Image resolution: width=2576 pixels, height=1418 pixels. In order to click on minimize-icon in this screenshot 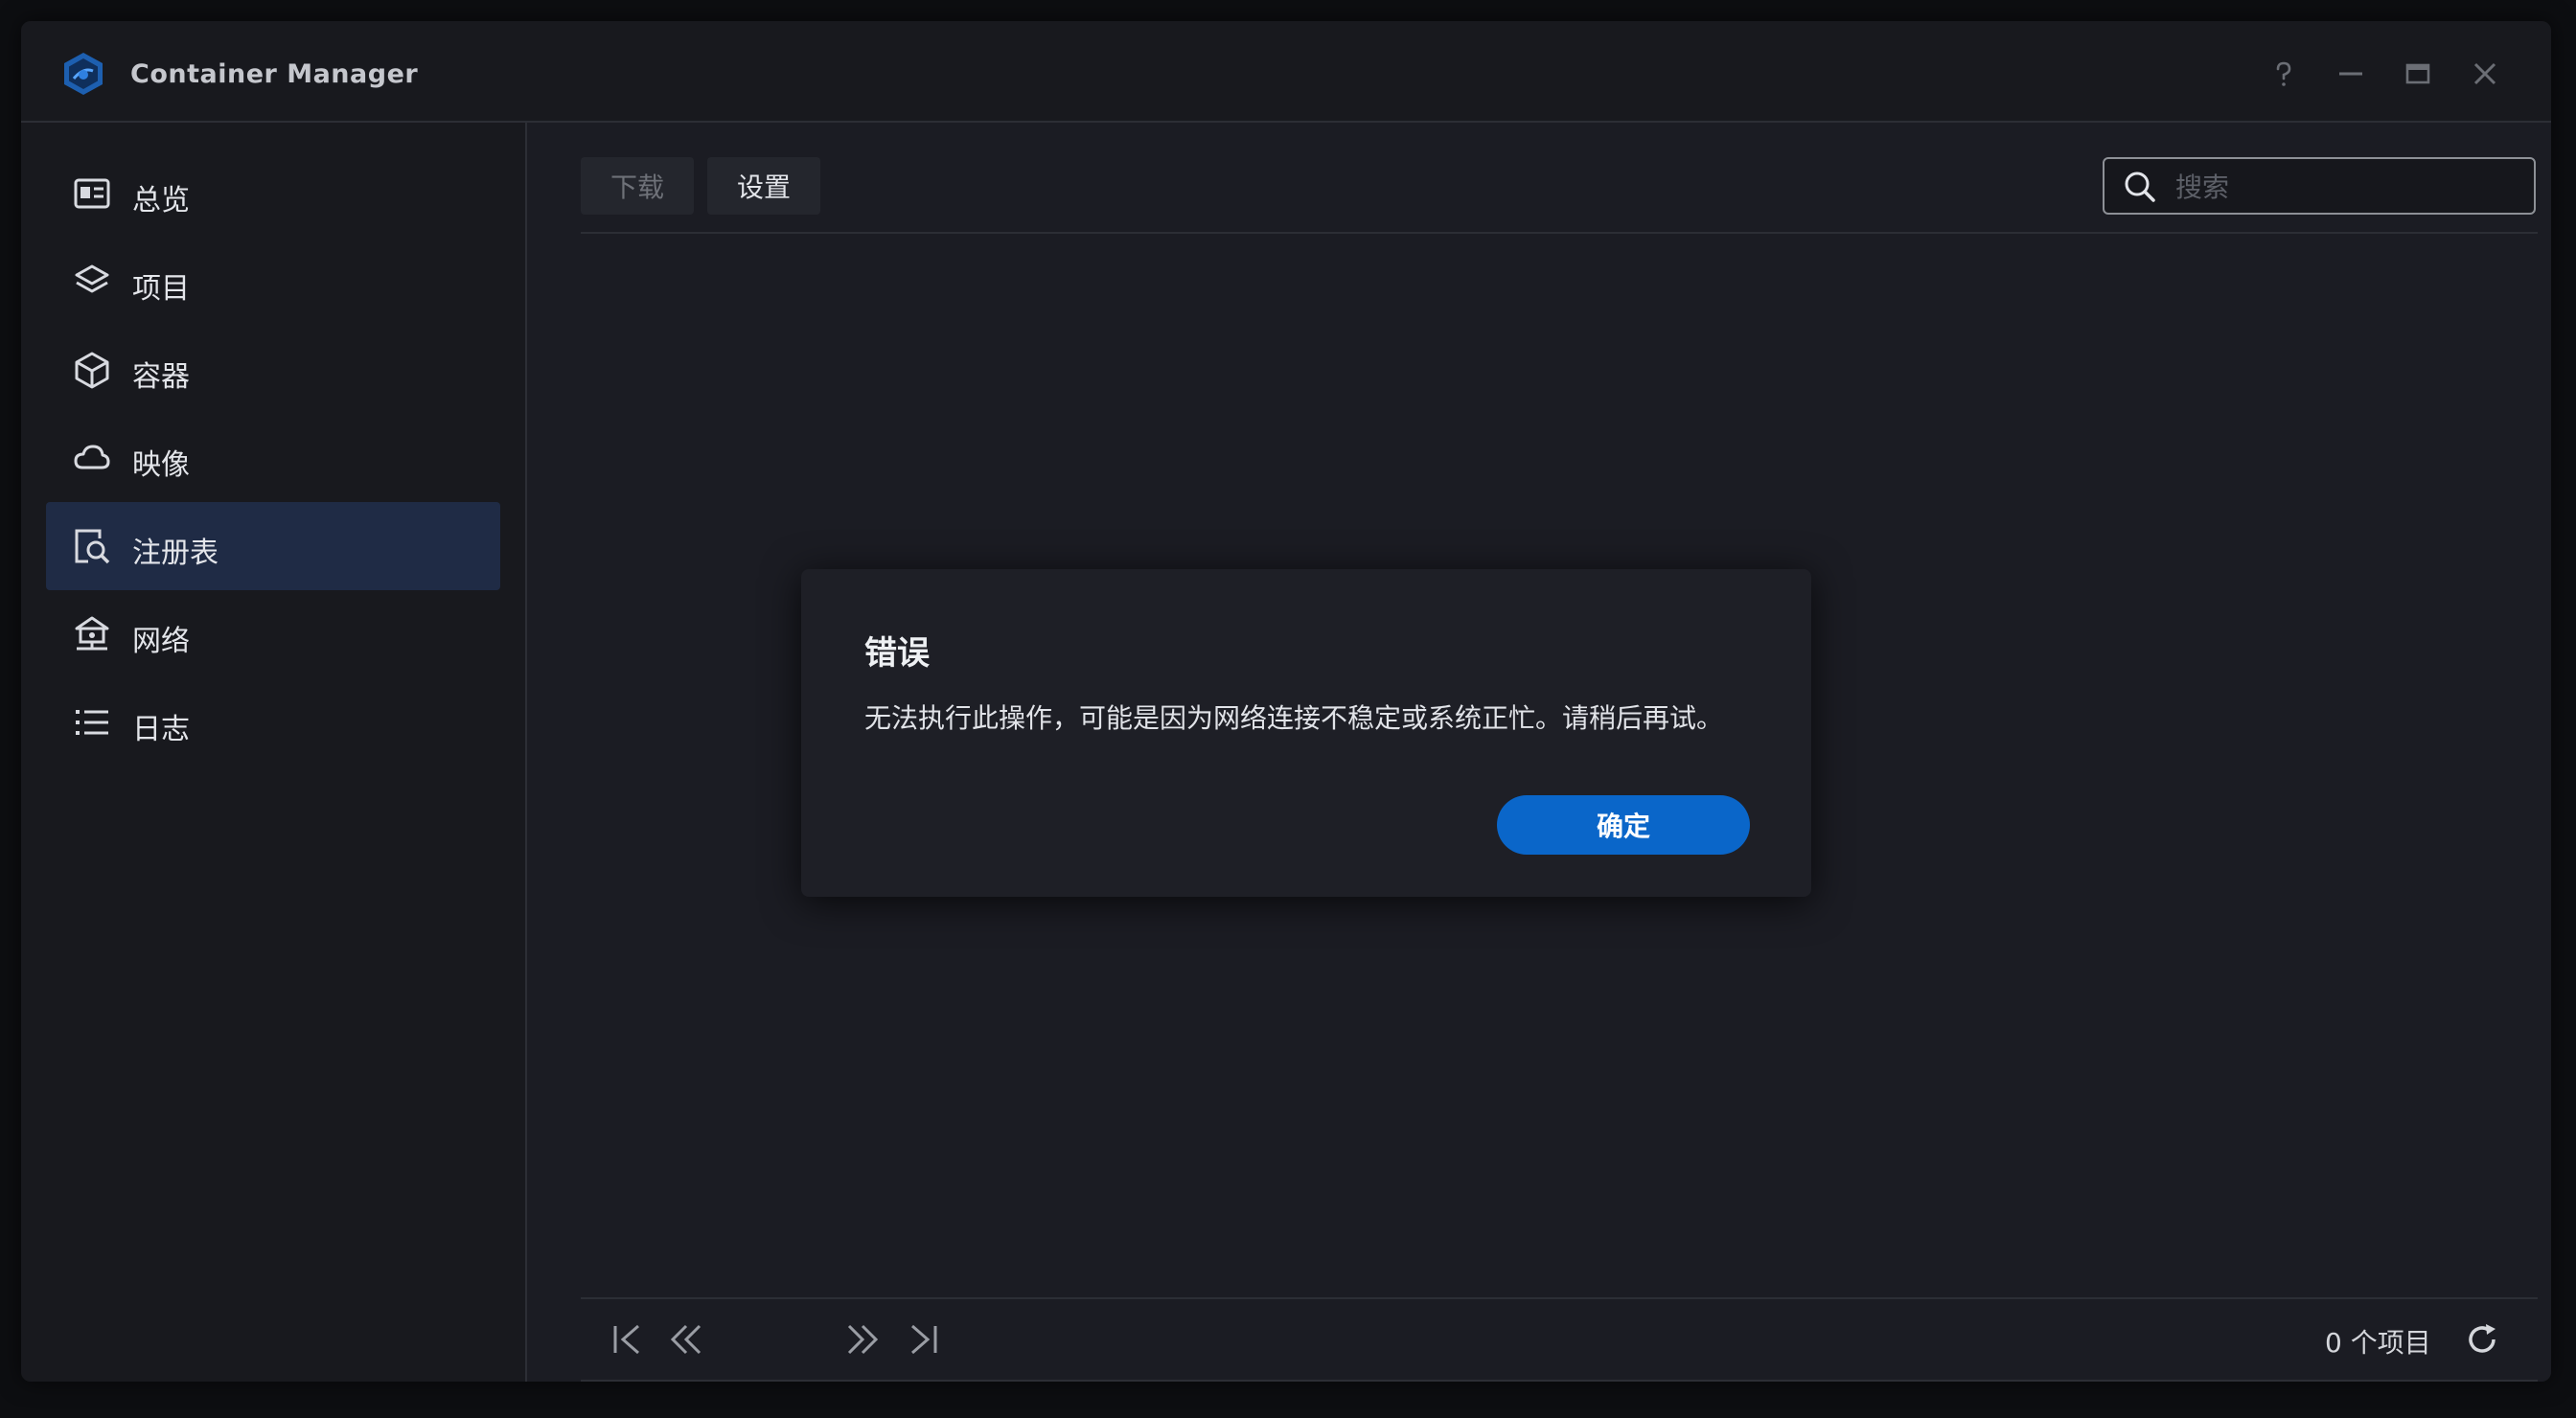, I will do `click(2350, 74)`.